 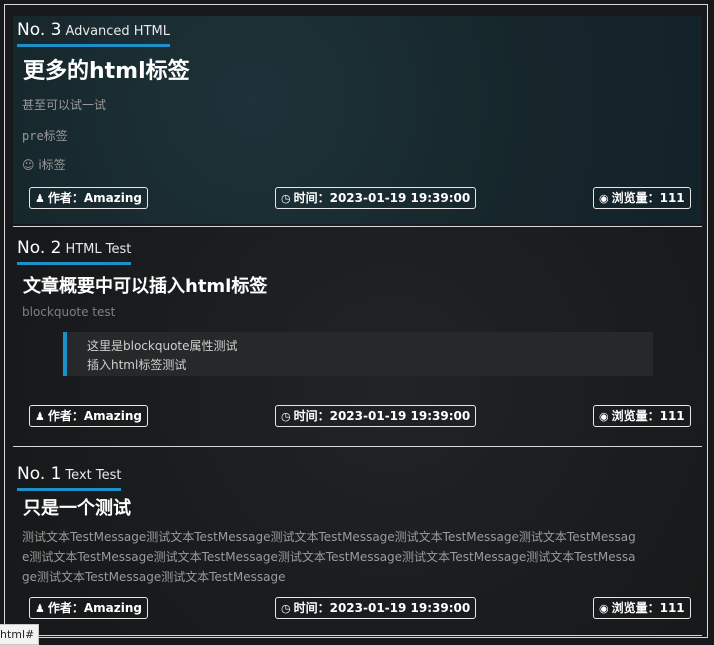 What do you see at coordinates (137, 365) in the screenshot?
I see `quote-line-2: 插入html标签测试` at bounding box center [137, 365].